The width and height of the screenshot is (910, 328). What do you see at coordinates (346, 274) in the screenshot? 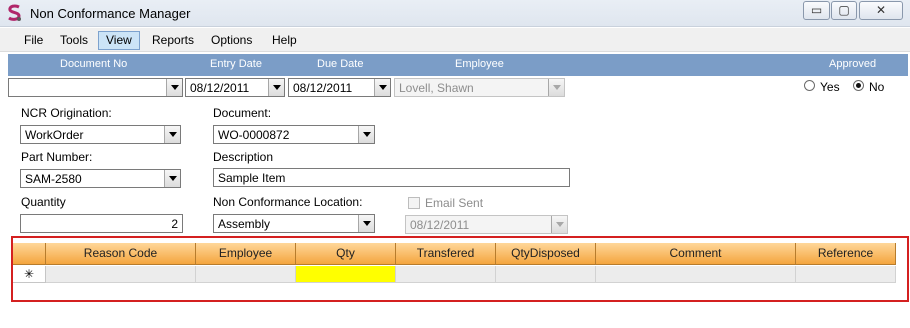
I see `cell-qty` at bounding box center [346, 274].